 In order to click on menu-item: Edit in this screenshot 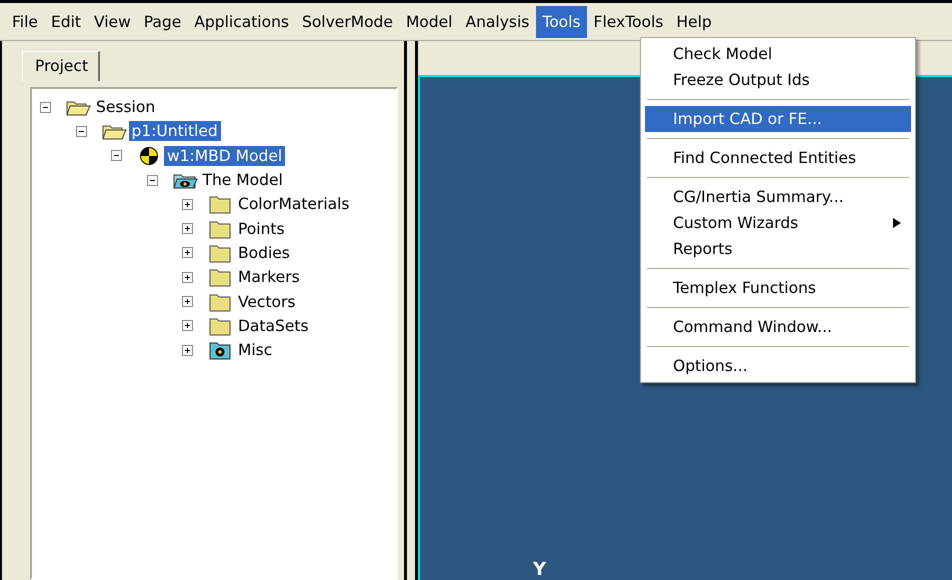, I will do `click(65, 22)`.